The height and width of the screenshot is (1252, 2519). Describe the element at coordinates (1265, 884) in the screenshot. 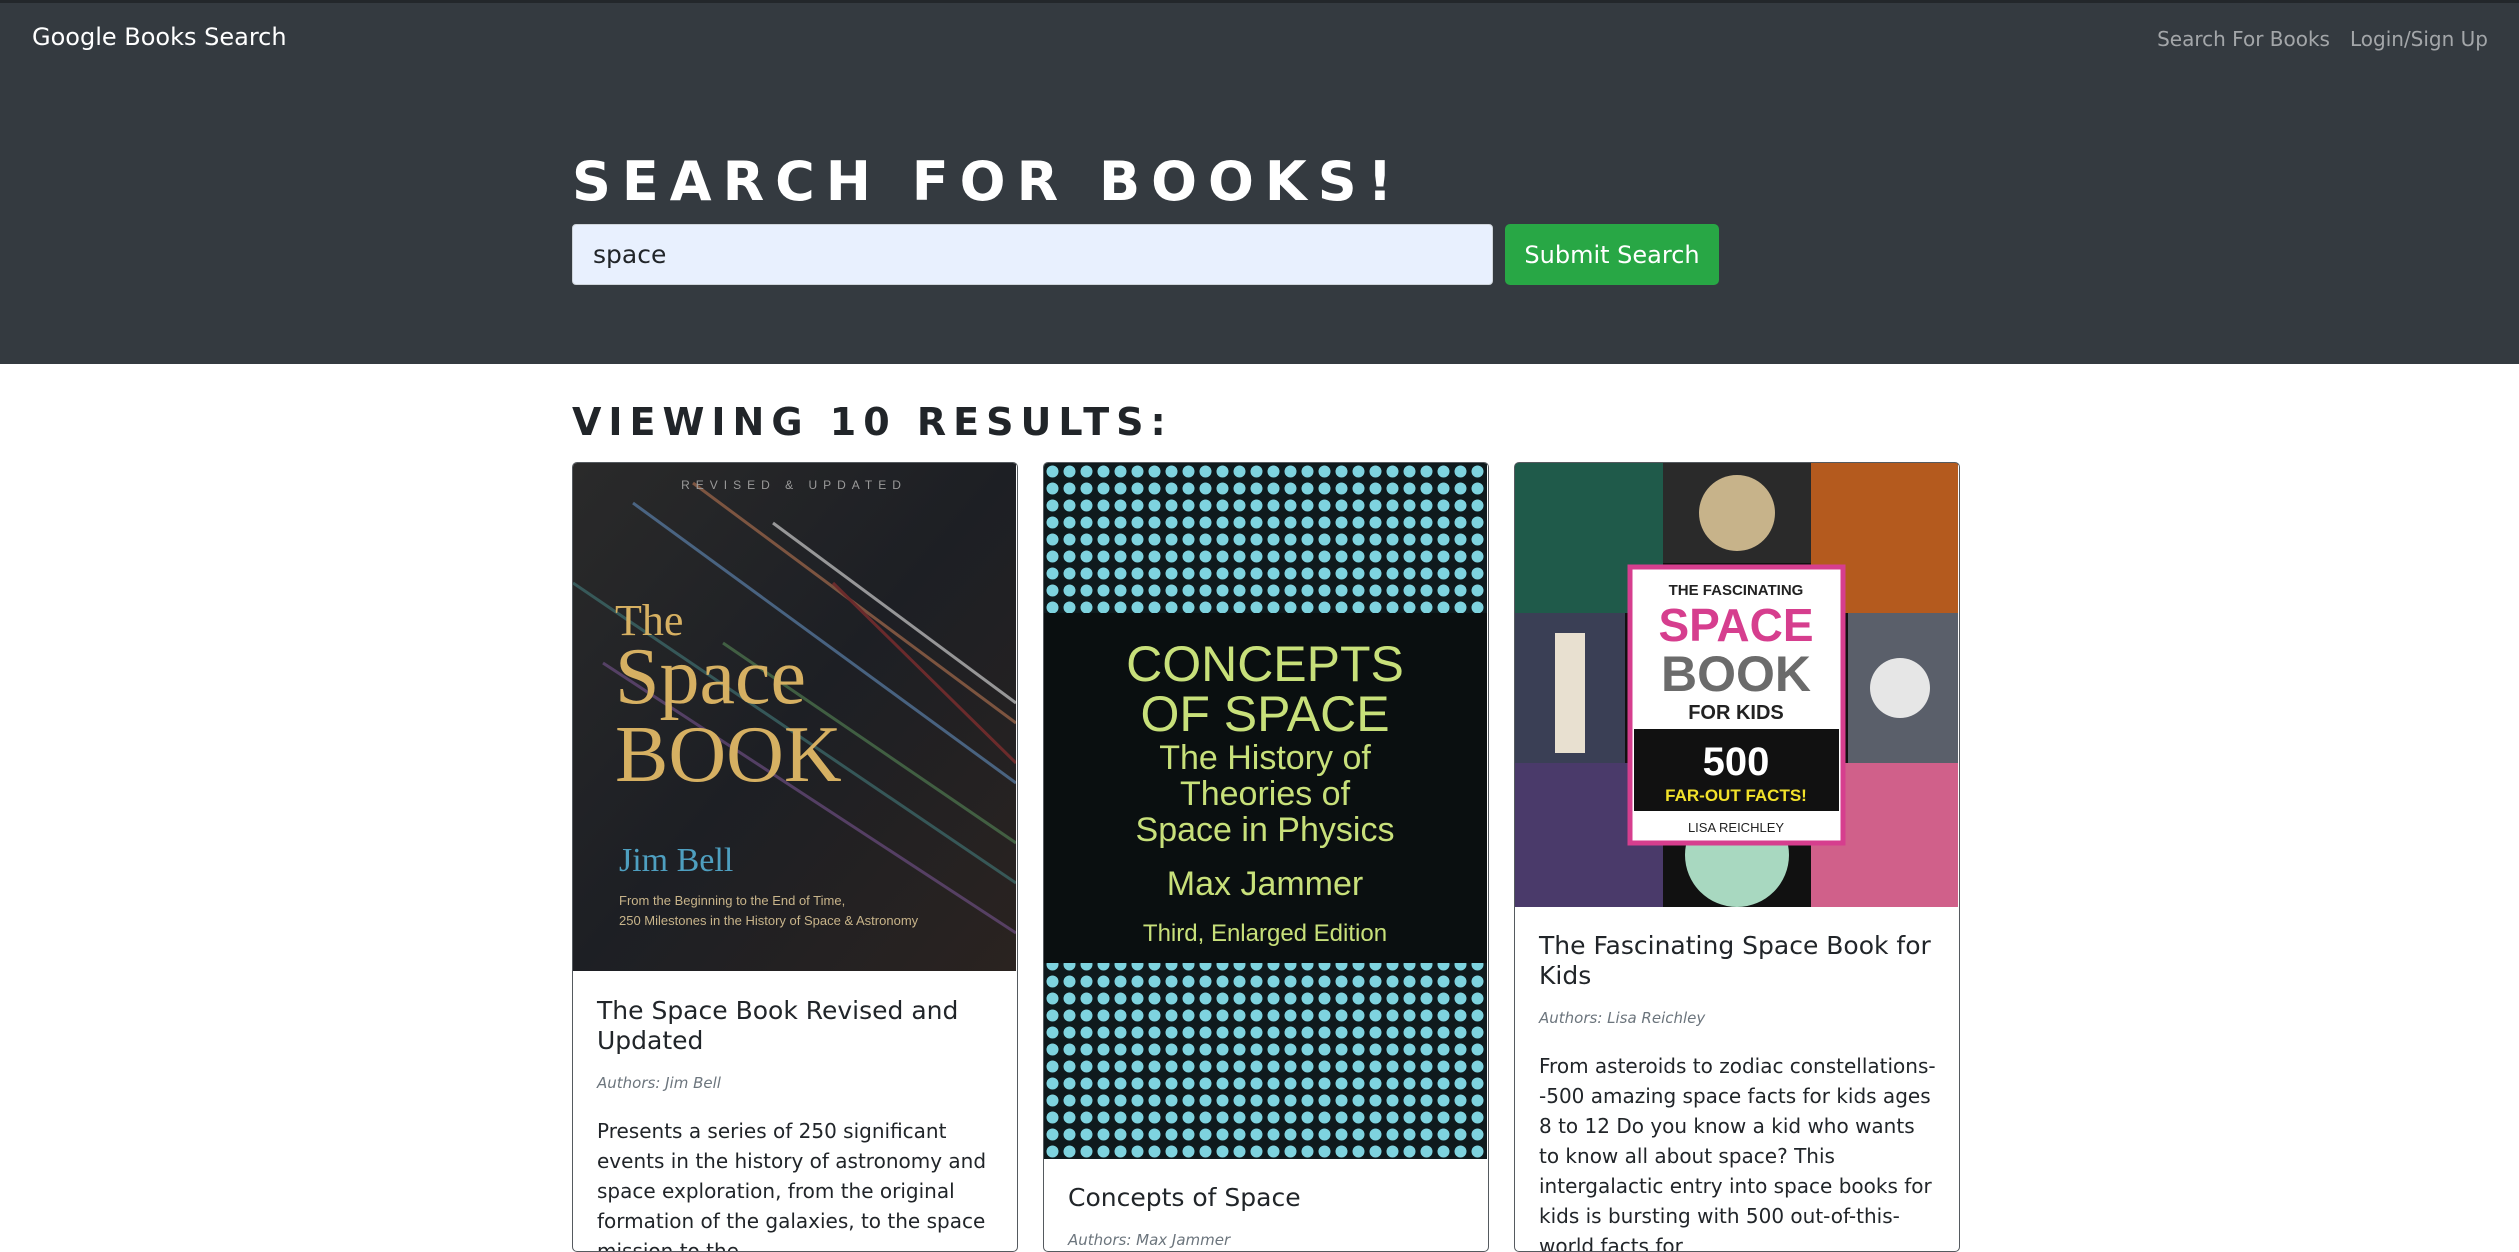

I see `cover-text: Max Jammer` at that location.